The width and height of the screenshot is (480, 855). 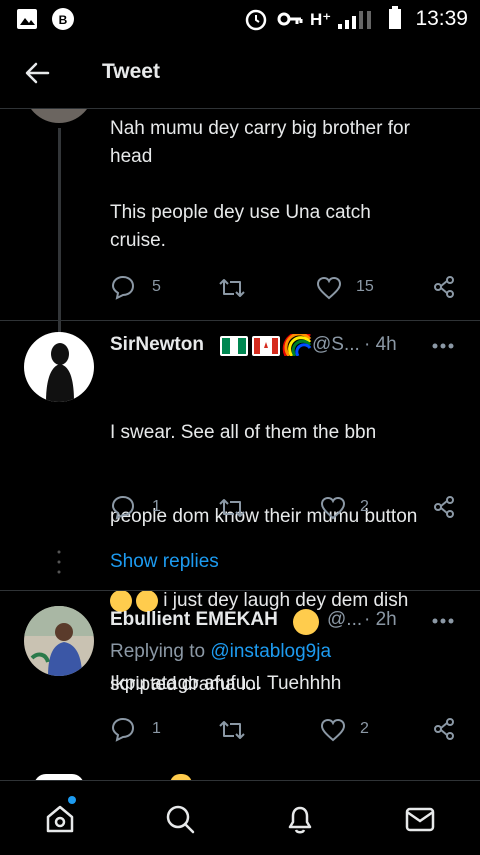 I want to click on back-arrow-icon, so click(x=37, y=73).